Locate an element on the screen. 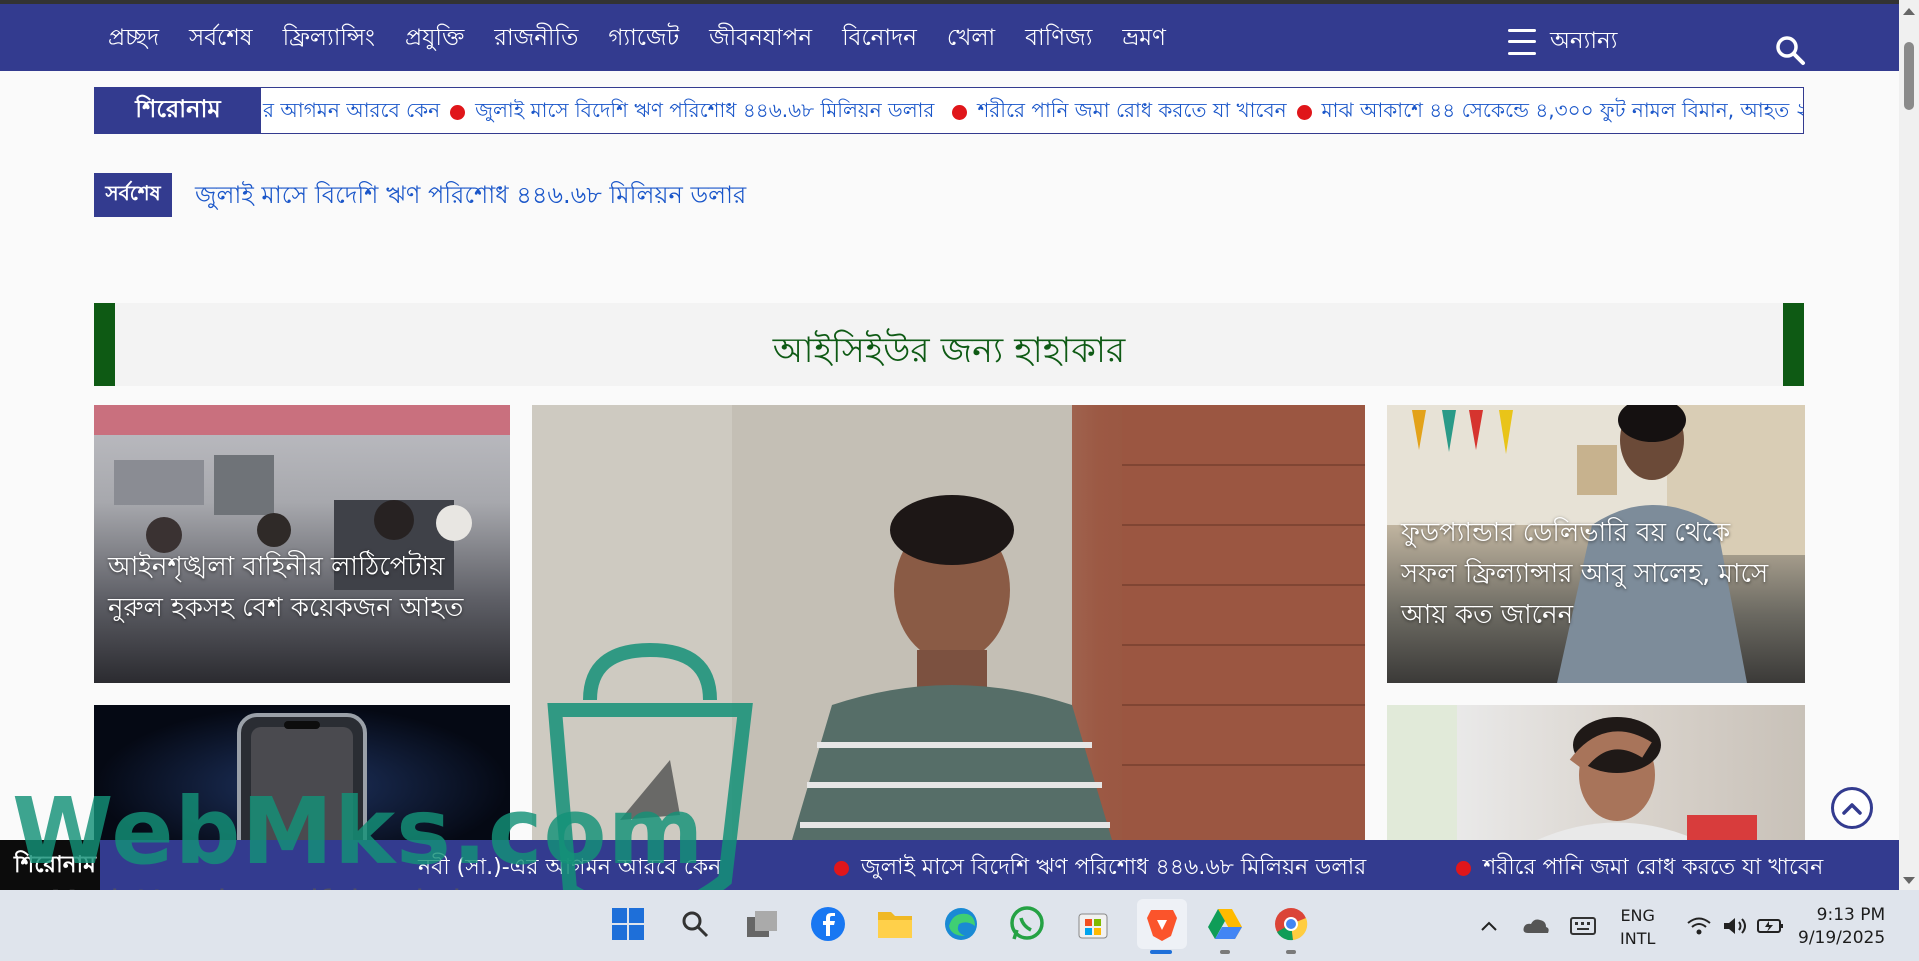  hamburger-icon is located at coordinates (1522, 41).